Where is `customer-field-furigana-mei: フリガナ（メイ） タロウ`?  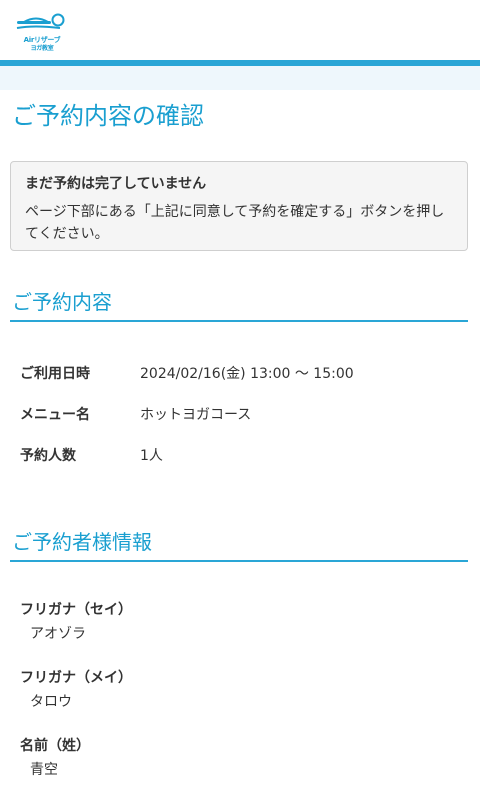
customer-field-furigana-mei: フリガナ（メイ） タロウ is located at coordinates (240, 700).